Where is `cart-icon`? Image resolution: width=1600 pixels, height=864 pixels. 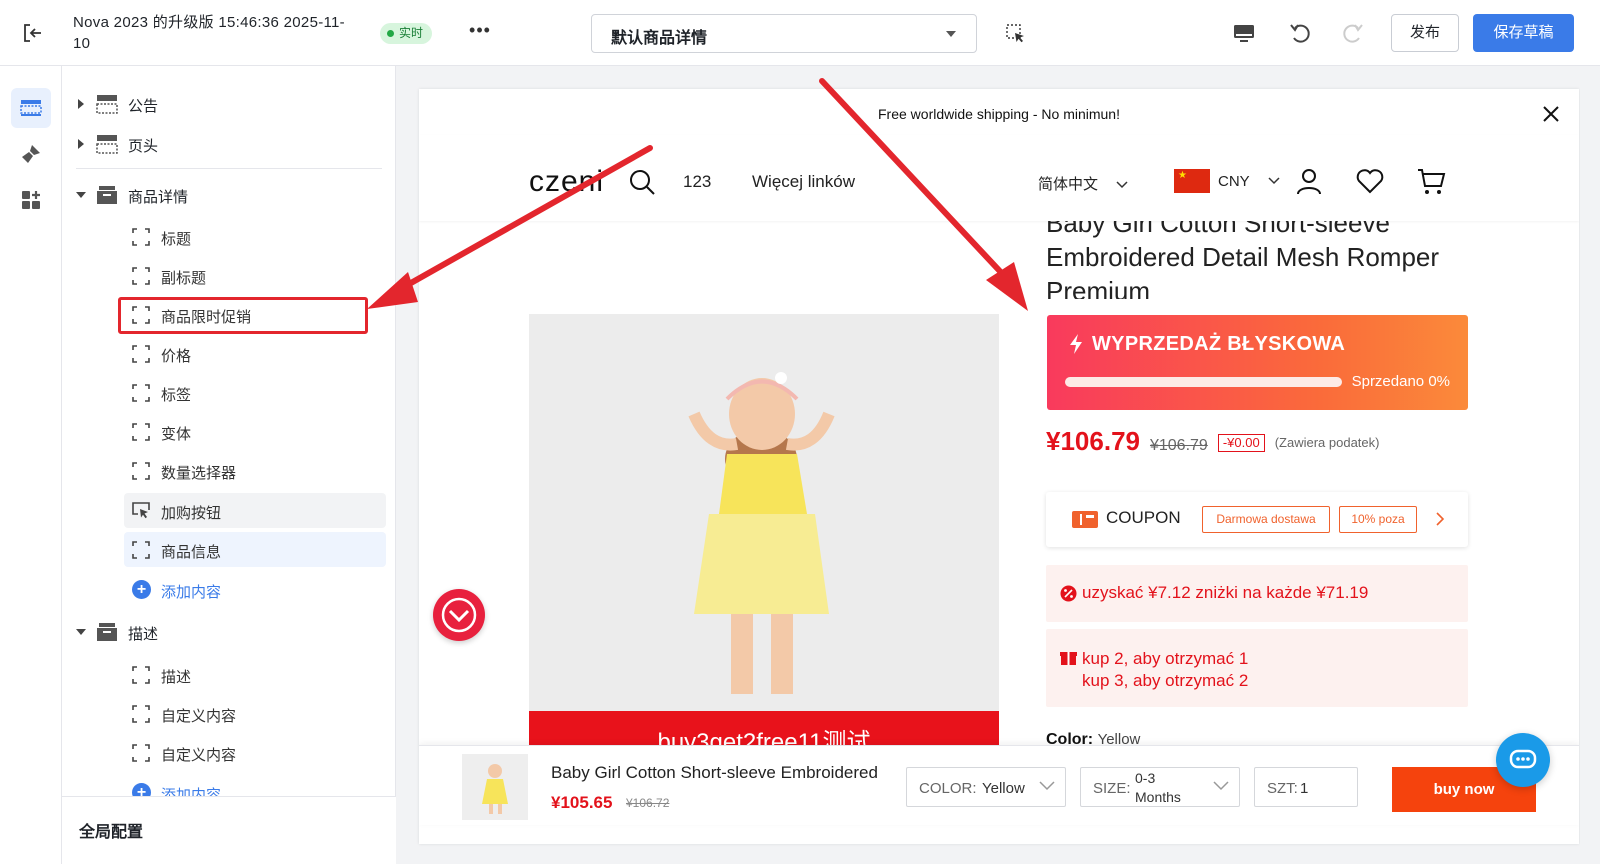 cart-icon is located at coordinates (1431, 181).